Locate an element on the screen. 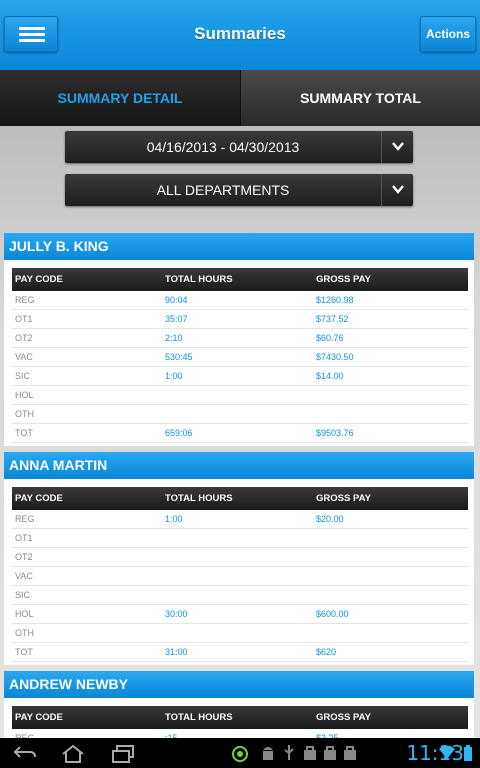 The width and height of the screenshot is (480, 768). actions-button: Actions is located at coordinates (448, 34).